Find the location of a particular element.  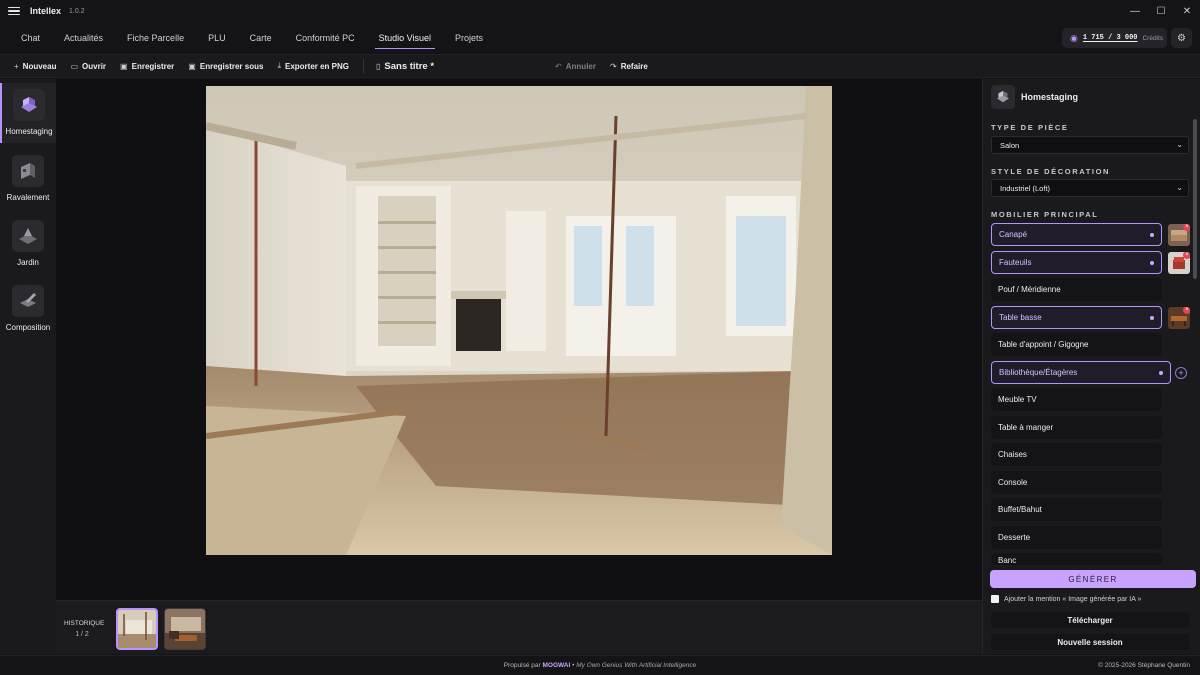

furniture-item-pouf: Pouf / Méridienne is located at coordinates (1076, 289).